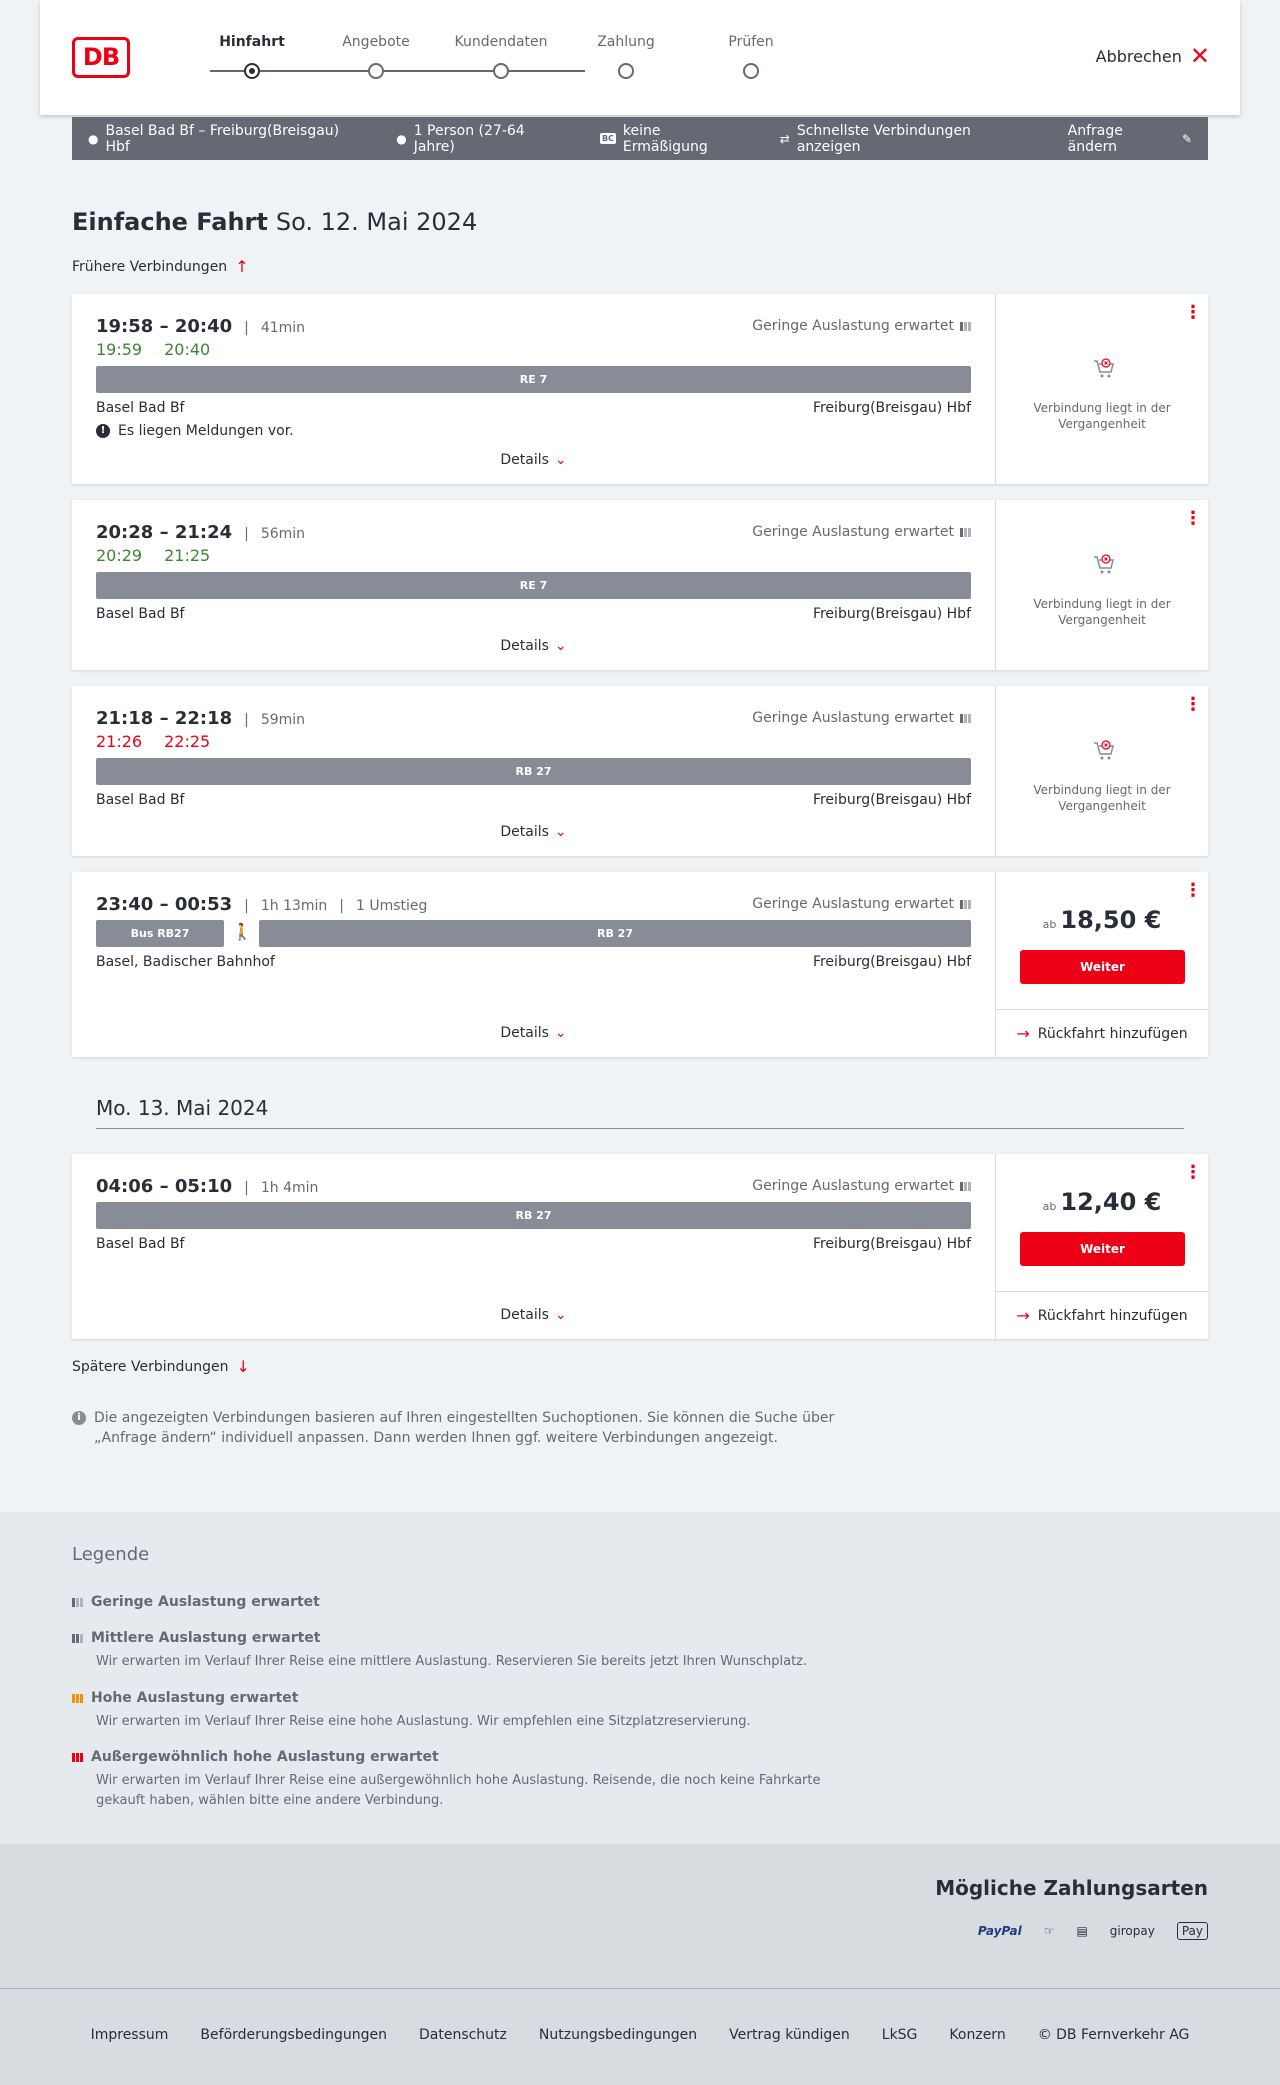  I want to click on connection-times: 20:28 – 21:24 | 56min, so click(201, 532).